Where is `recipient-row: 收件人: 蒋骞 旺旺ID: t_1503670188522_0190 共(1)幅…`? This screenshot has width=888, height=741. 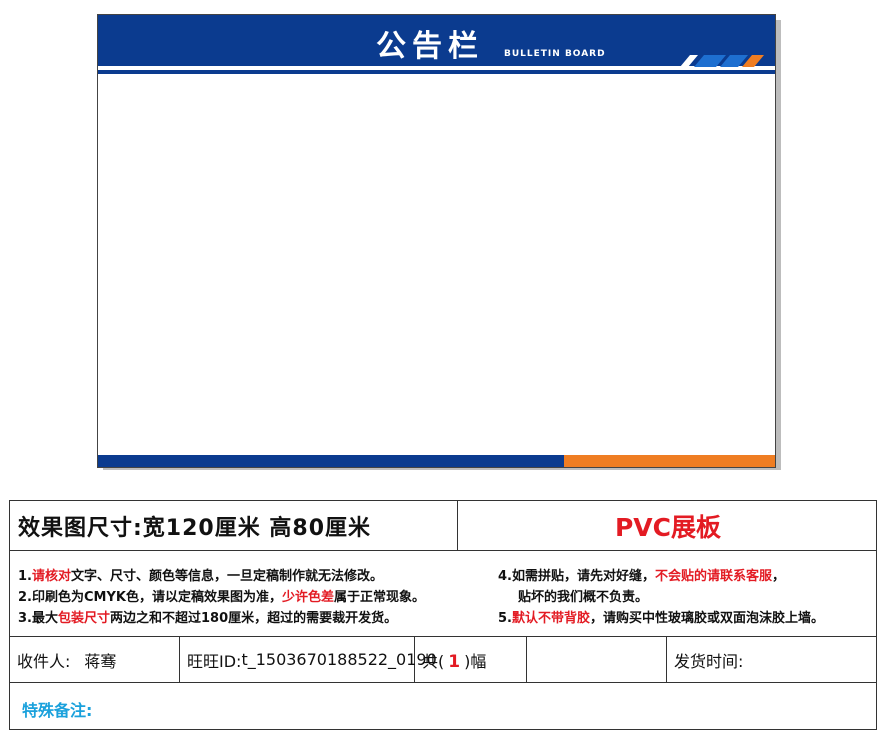
recipient-row: 收件人: 蒋骞 旺旺ID: t_1503670188522_0190 共(1)幅… is located at coordinates (443, 660).